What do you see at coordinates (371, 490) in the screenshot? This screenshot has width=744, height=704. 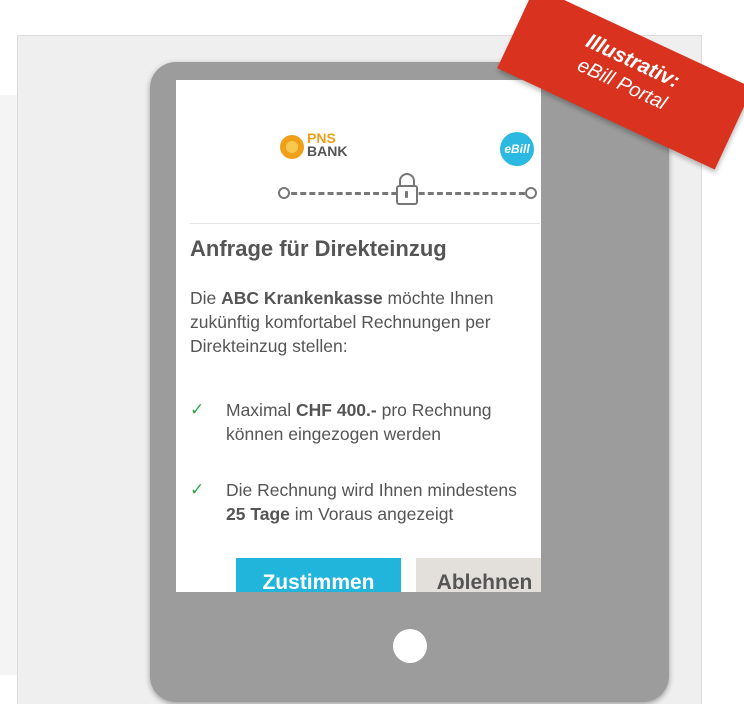 I see `item-prefix: Die Rechnung wird Ihnen mindestens` at bounding box center [371, 490].